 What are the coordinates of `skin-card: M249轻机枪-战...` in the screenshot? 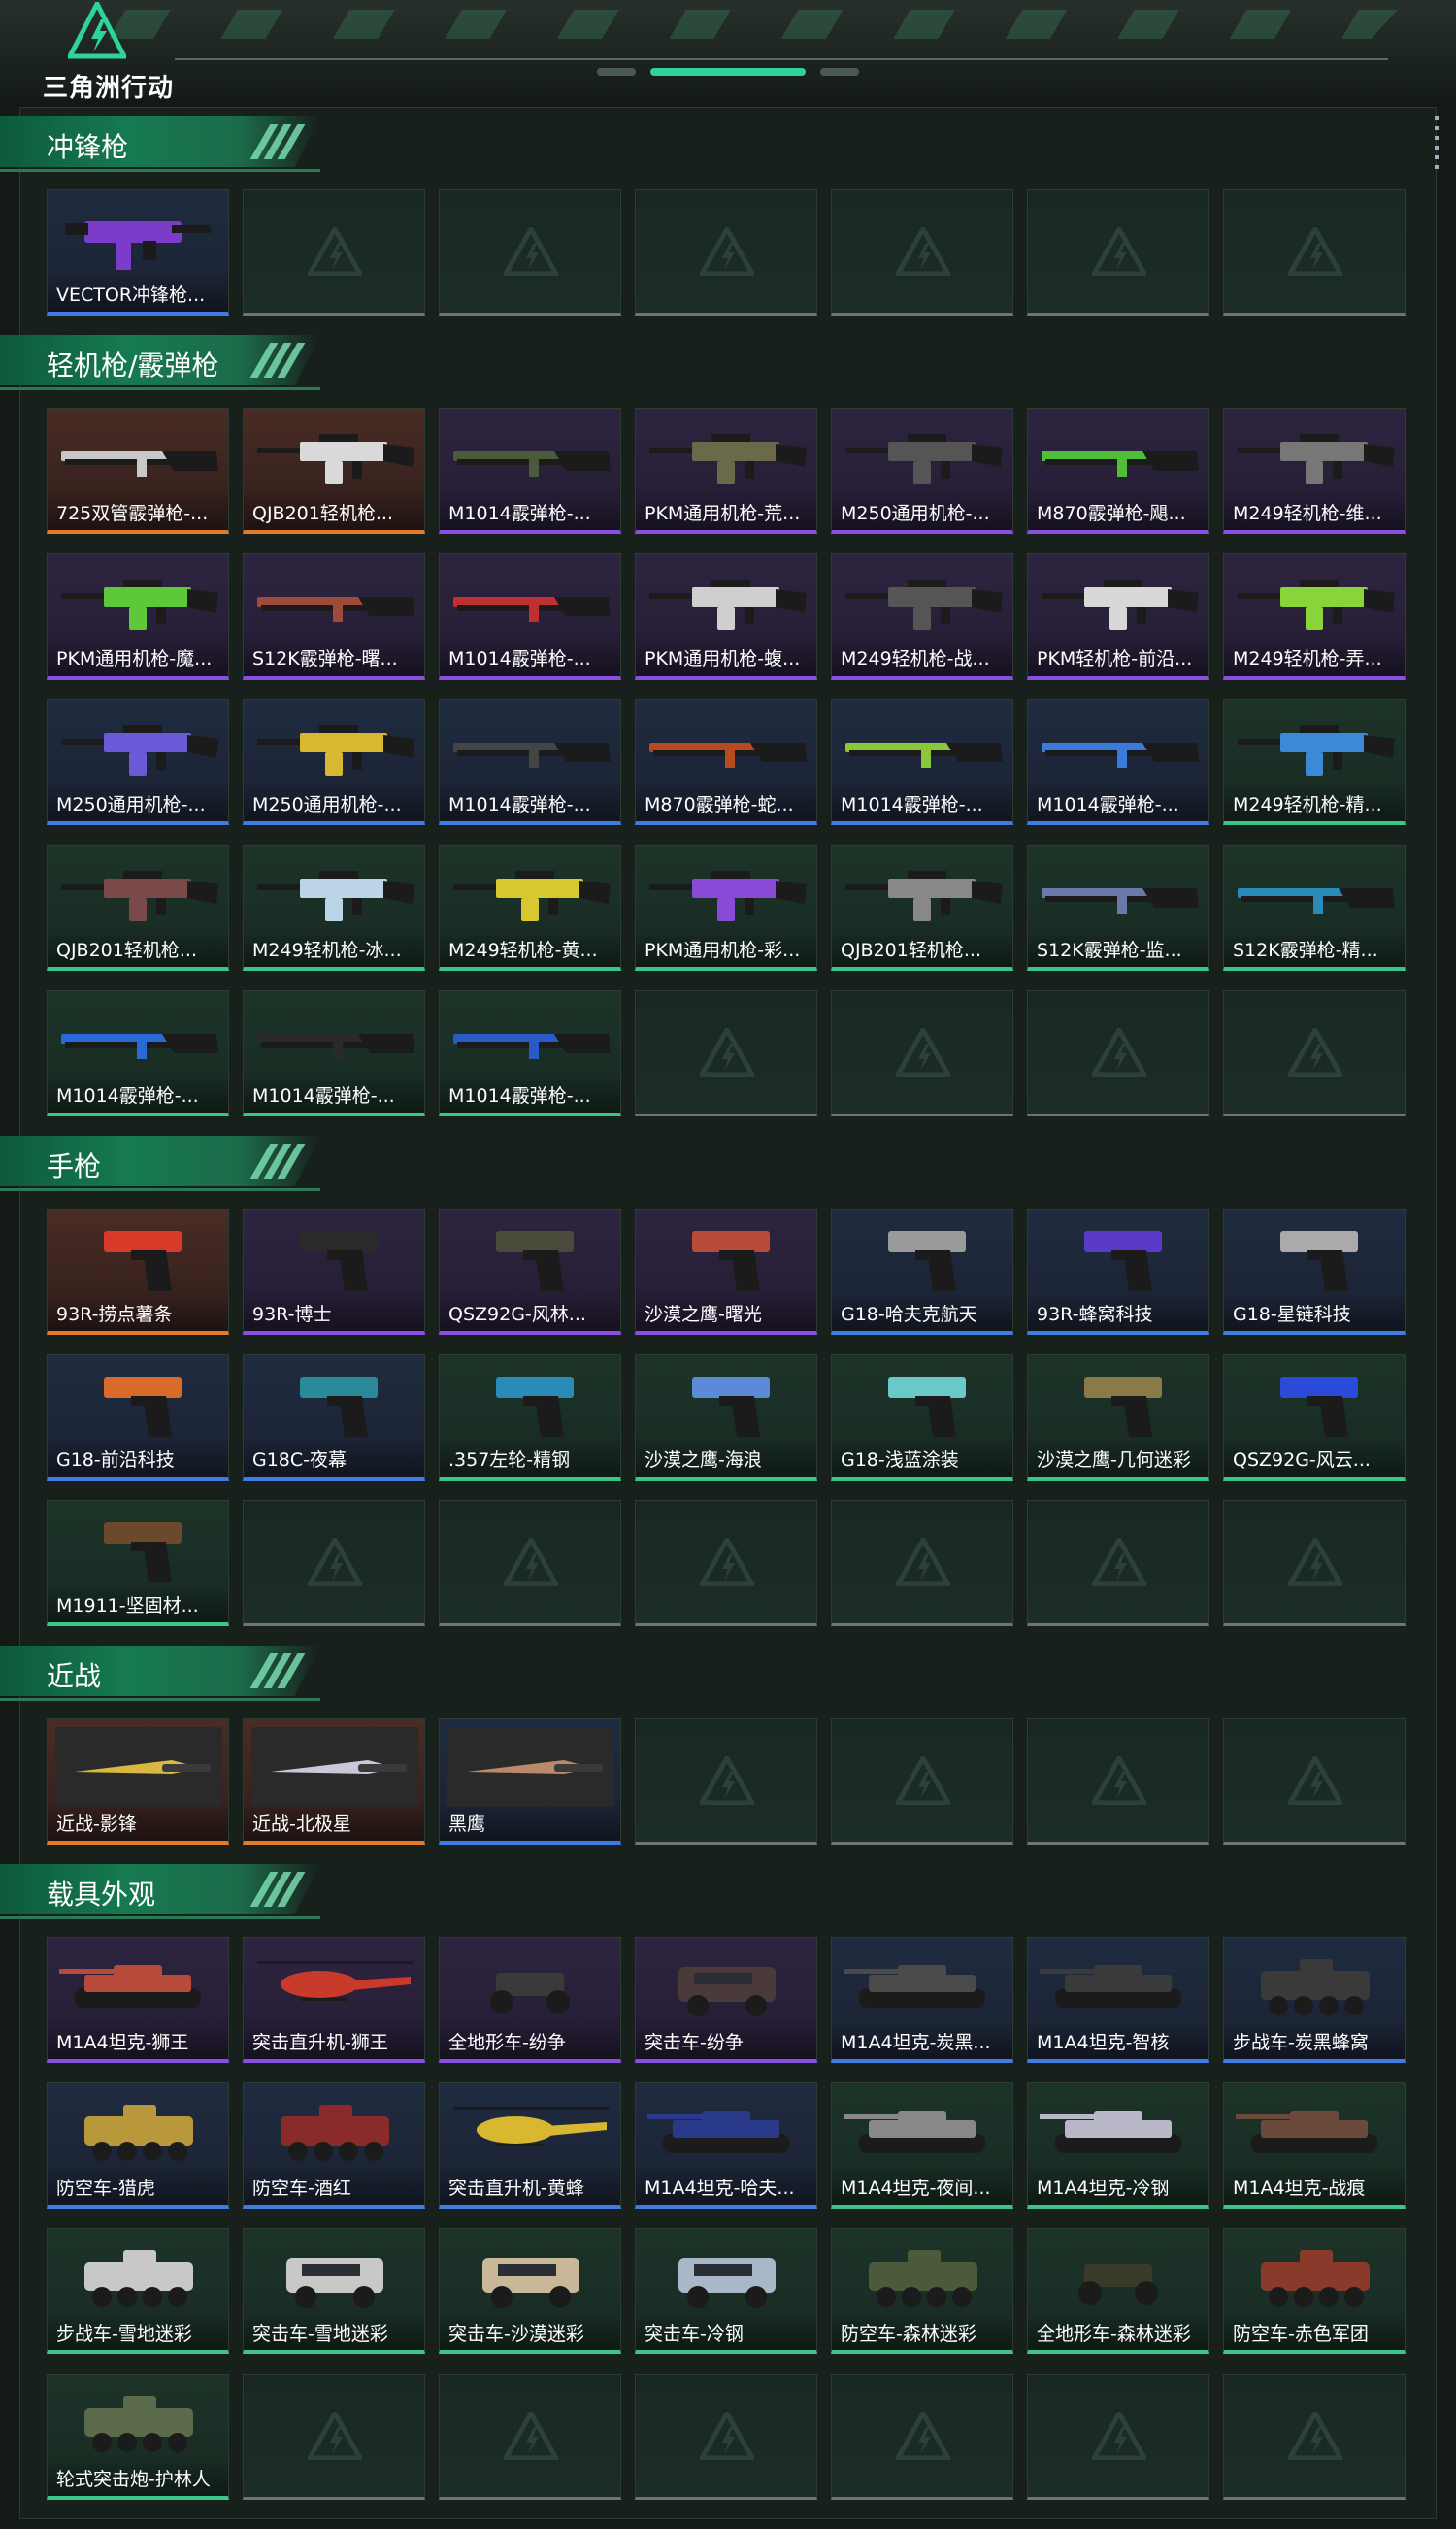 It's located at (922, 616).